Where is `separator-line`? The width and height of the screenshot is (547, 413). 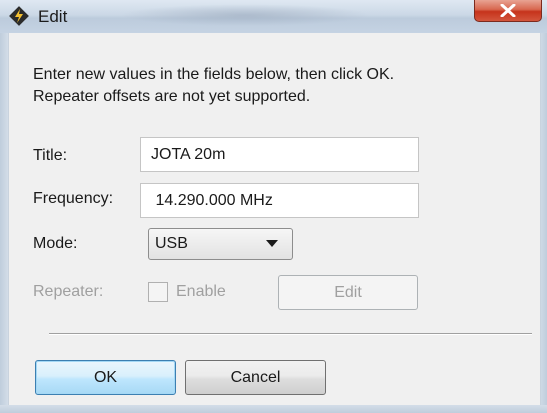
separator-line is located at coordinates (290, 334).